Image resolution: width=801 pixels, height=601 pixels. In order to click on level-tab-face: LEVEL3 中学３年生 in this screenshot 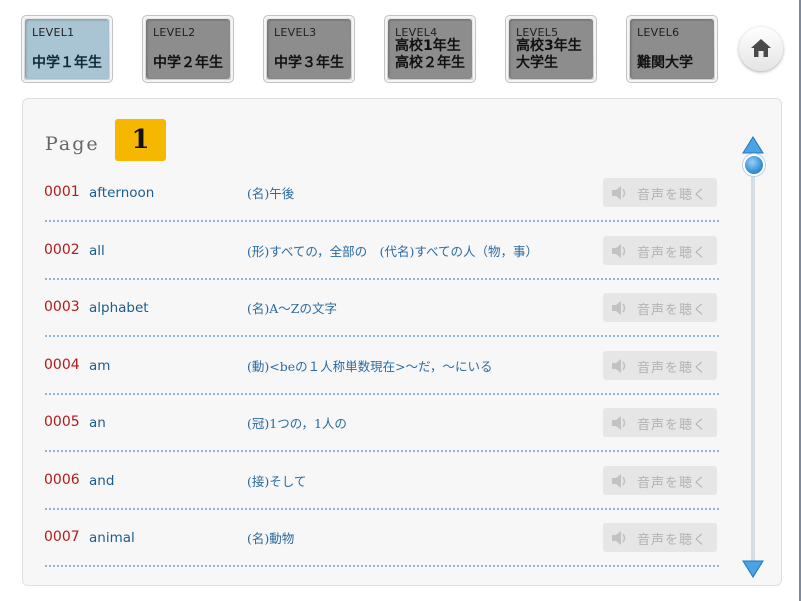, I will do `click(309, 49)`.